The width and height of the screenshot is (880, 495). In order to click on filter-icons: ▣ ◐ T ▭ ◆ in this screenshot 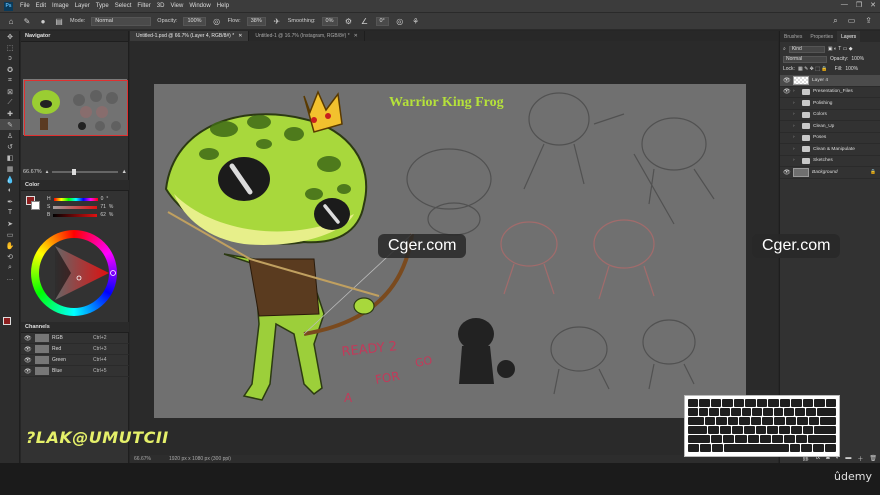, I will do `click(840, 49)`.